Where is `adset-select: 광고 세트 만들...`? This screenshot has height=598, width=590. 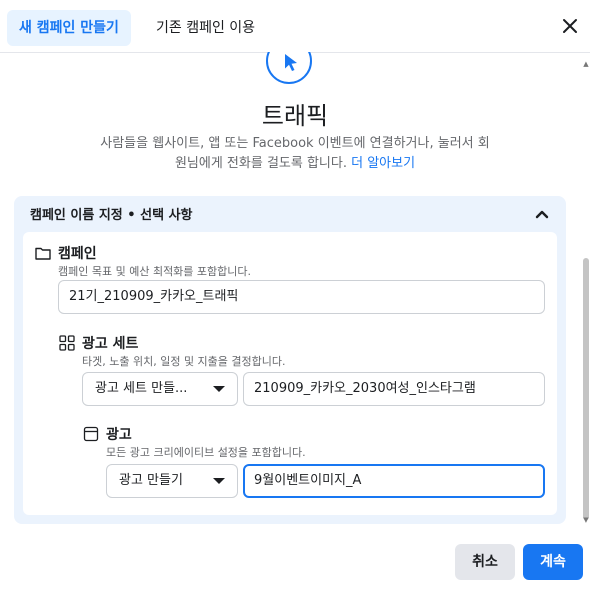
adset-select: 광고 세트 만들... is located at coordinates (160, 389).